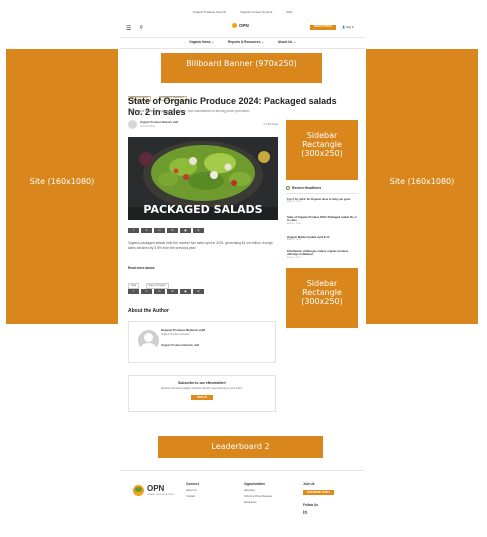 The width and height of the screenshot is (487, 537). What do you see at coordinates (132, 124) in the screenshot?
I see `author-avatar` at bounding box center [132, 124].